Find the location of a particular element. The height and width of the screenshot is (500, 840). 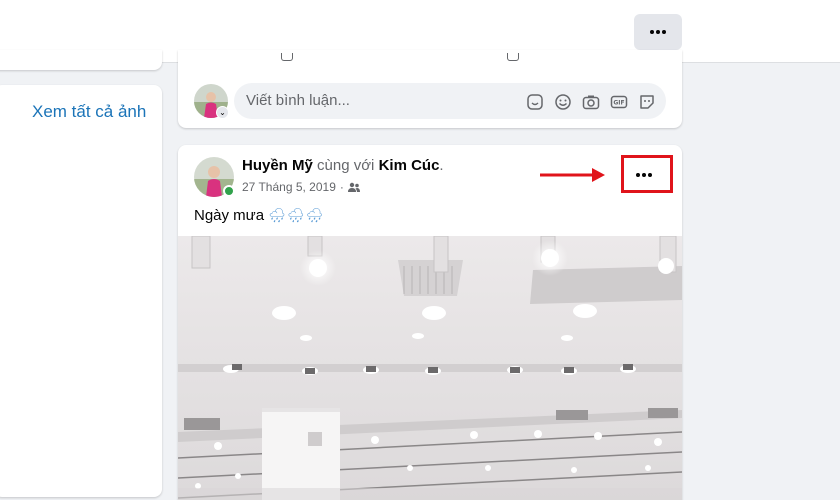

left-top-card is located at coordinates (81, 60).